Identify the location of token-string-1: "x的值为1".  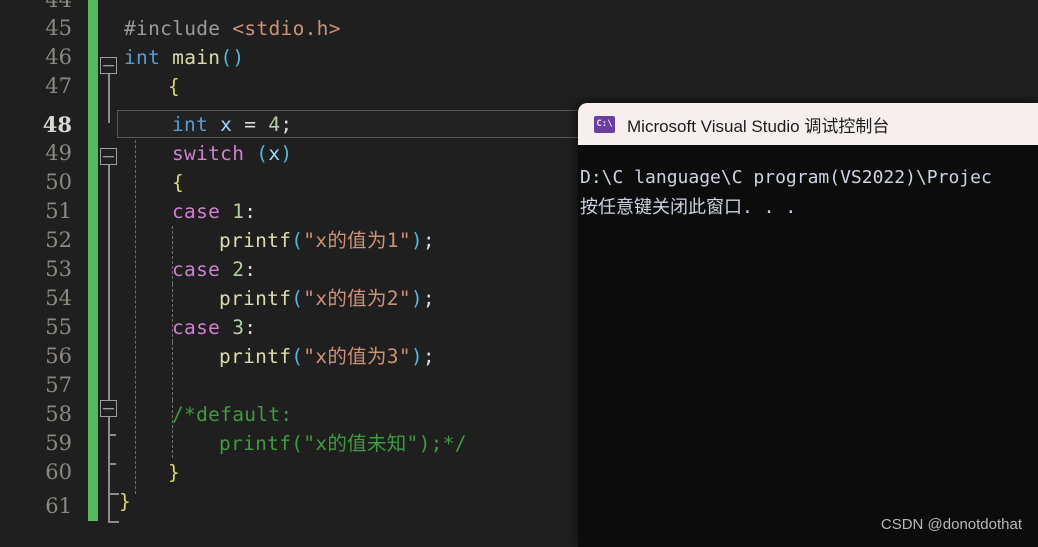
(357, 240).